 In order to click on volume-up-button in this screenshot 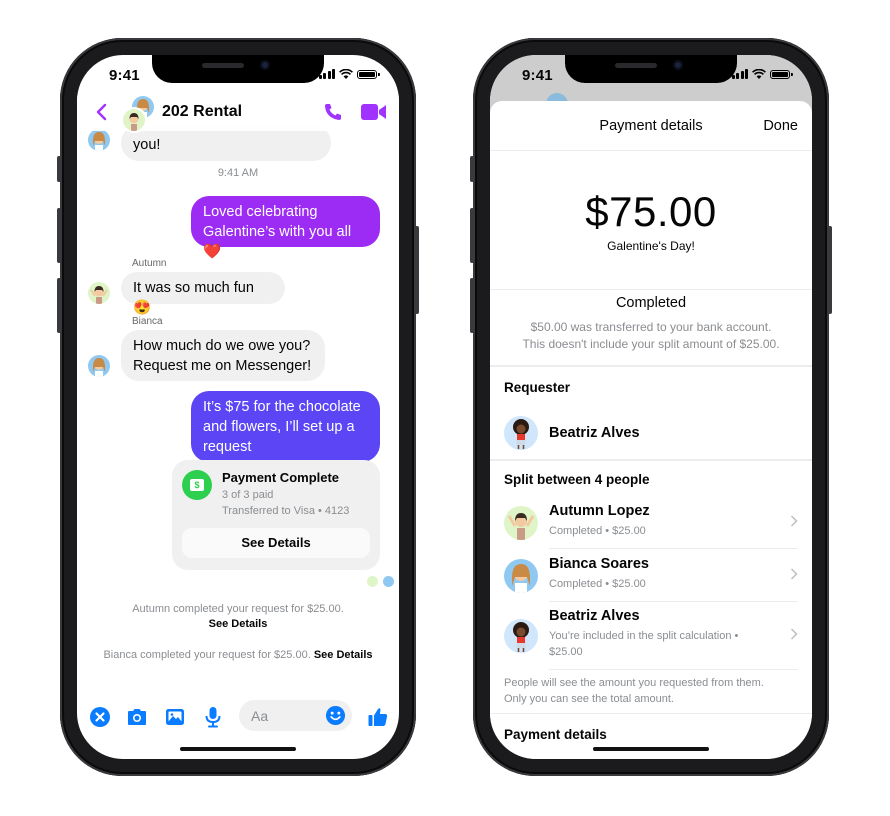, I will do `click(472, 235)`.